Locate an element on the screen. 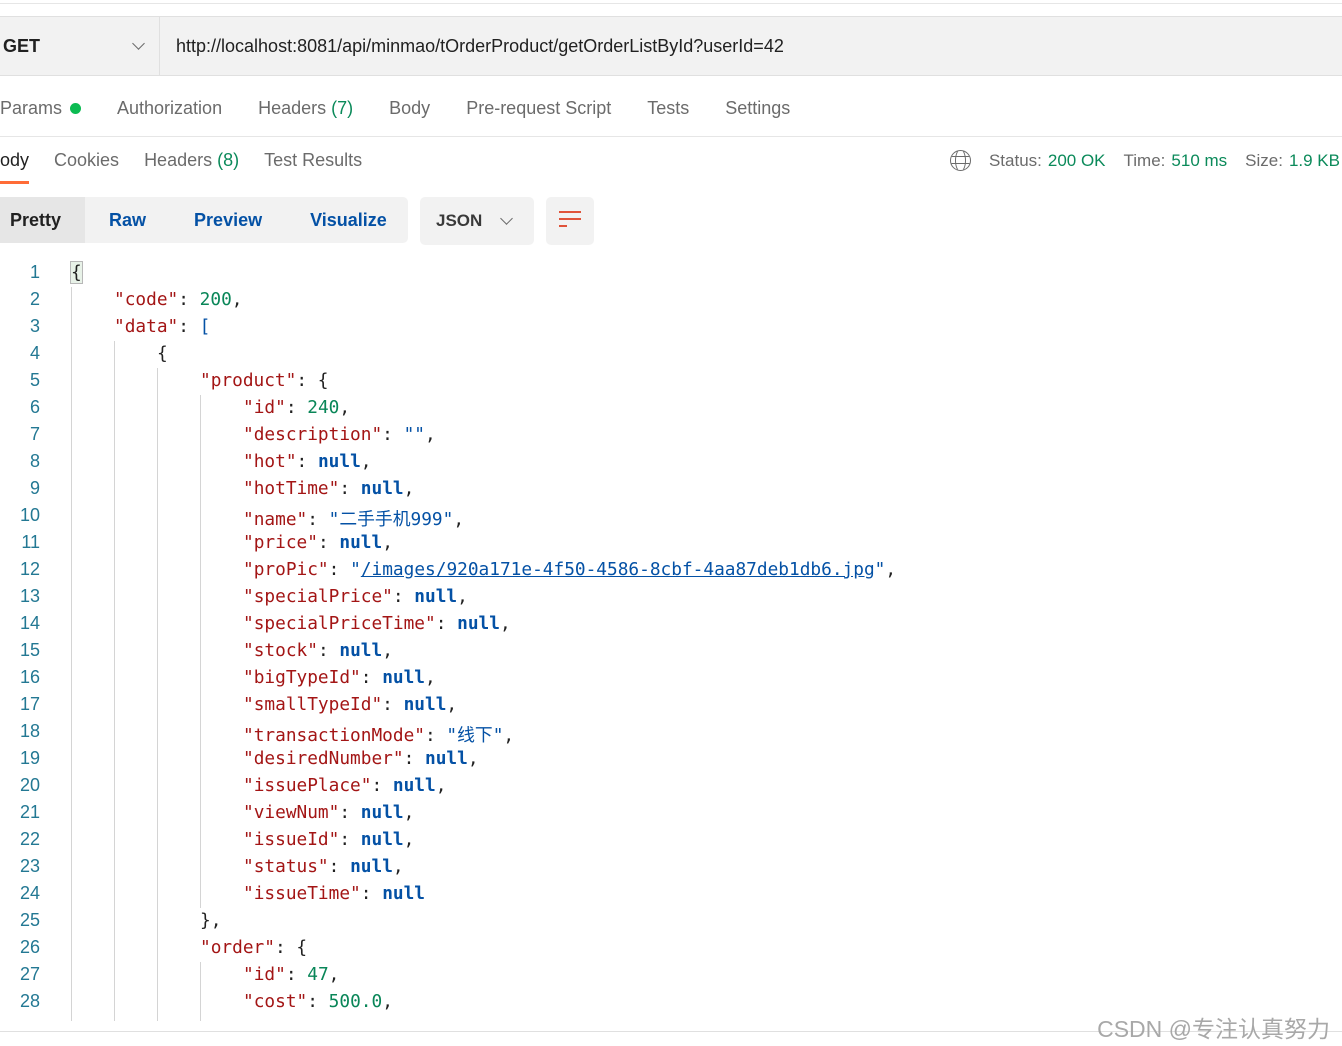 This screenshot has width=1342, height=1046. tab-authorization: Authorization is located at coordinates (169, 108).